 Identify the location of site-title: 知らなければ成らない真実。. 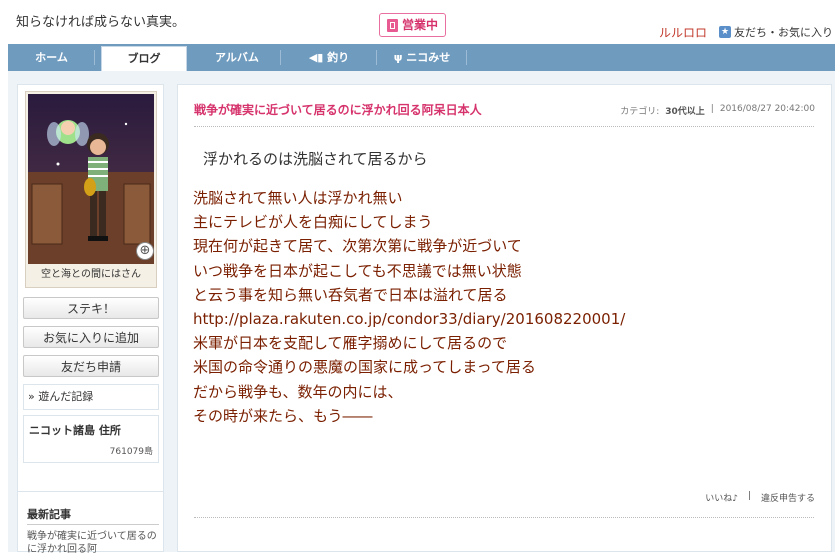
(100, 20).